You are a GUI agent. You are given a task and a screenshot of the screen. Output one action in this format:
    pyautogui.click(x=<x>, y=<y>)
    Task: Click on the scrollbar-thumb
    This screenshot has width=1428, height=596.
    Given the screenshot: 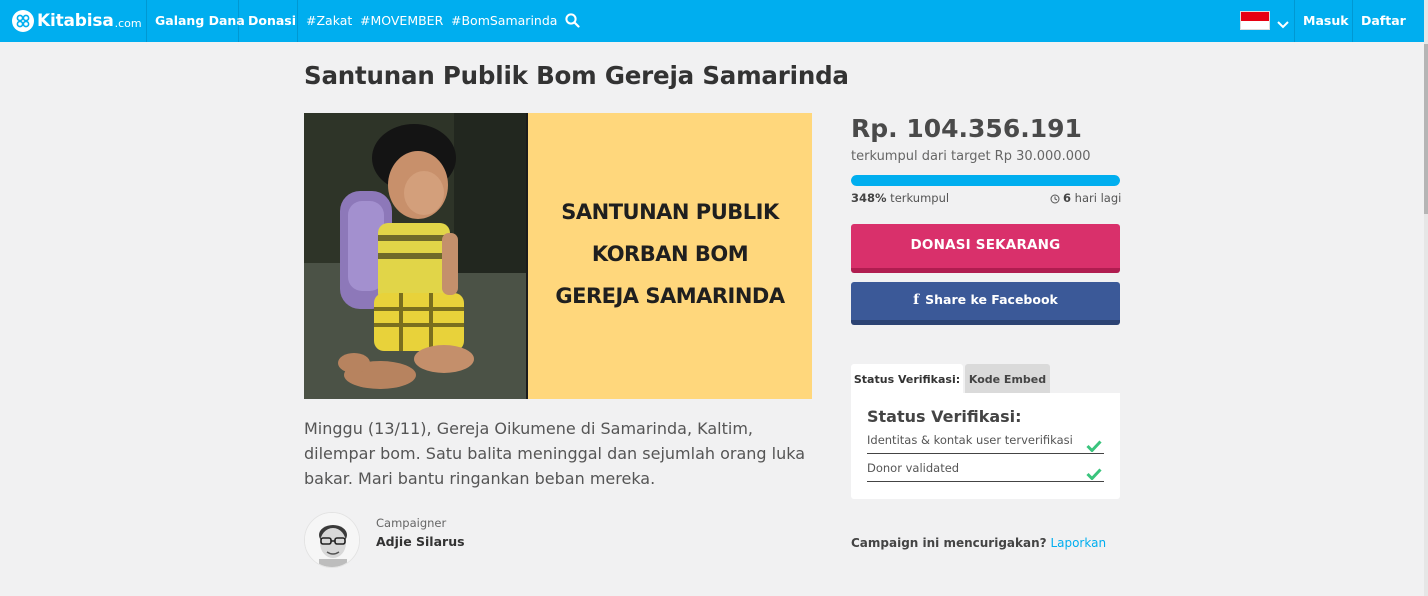 What is the action you would take?
    pyautogui.click(x=1426, y=129)
    